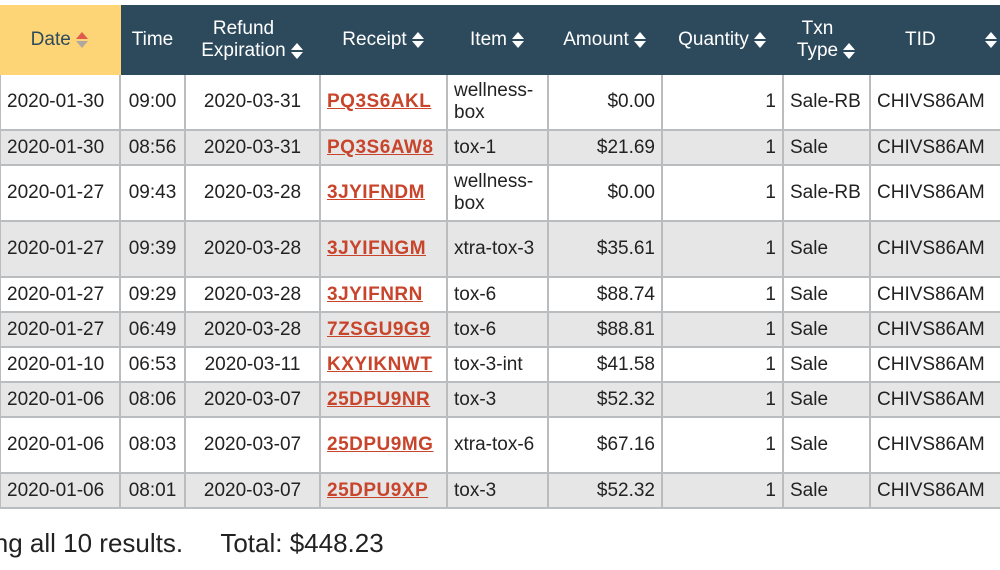 This screenshot has height=570, width=1000. Describe the element at coordinates (152, 193) in the screenshot. I see `cell-time: 09:43` at that location.